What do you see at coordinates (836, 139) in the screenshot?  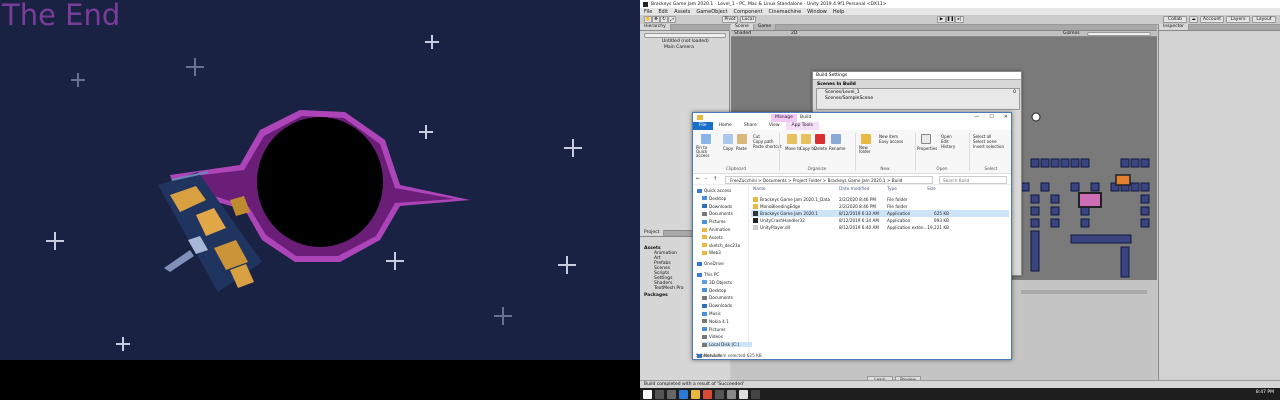 I see `rename-icon` at bounding box center [836, 139].